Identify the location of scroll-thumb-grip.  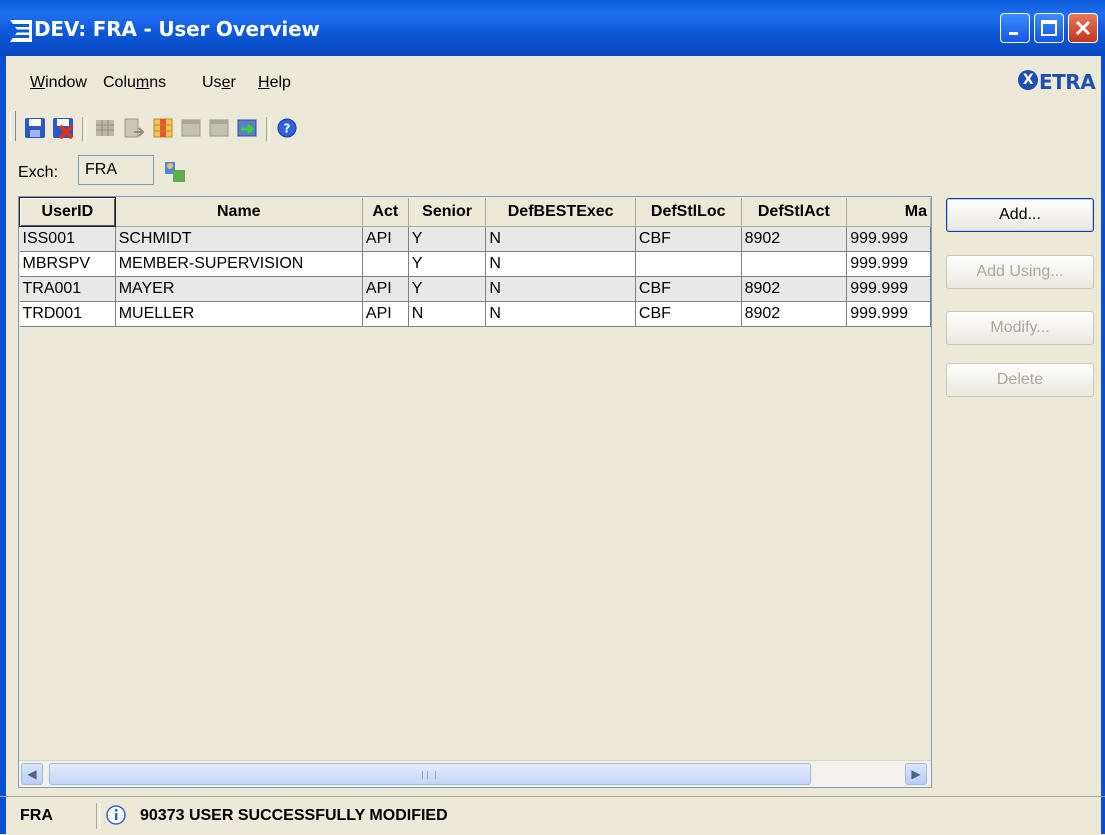
(429, 775).